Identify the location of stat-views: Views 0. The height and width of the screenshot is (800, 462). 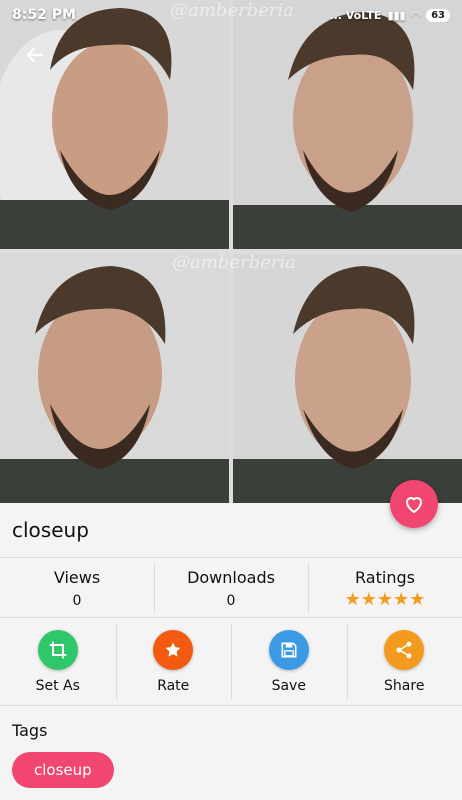
(77, 588).